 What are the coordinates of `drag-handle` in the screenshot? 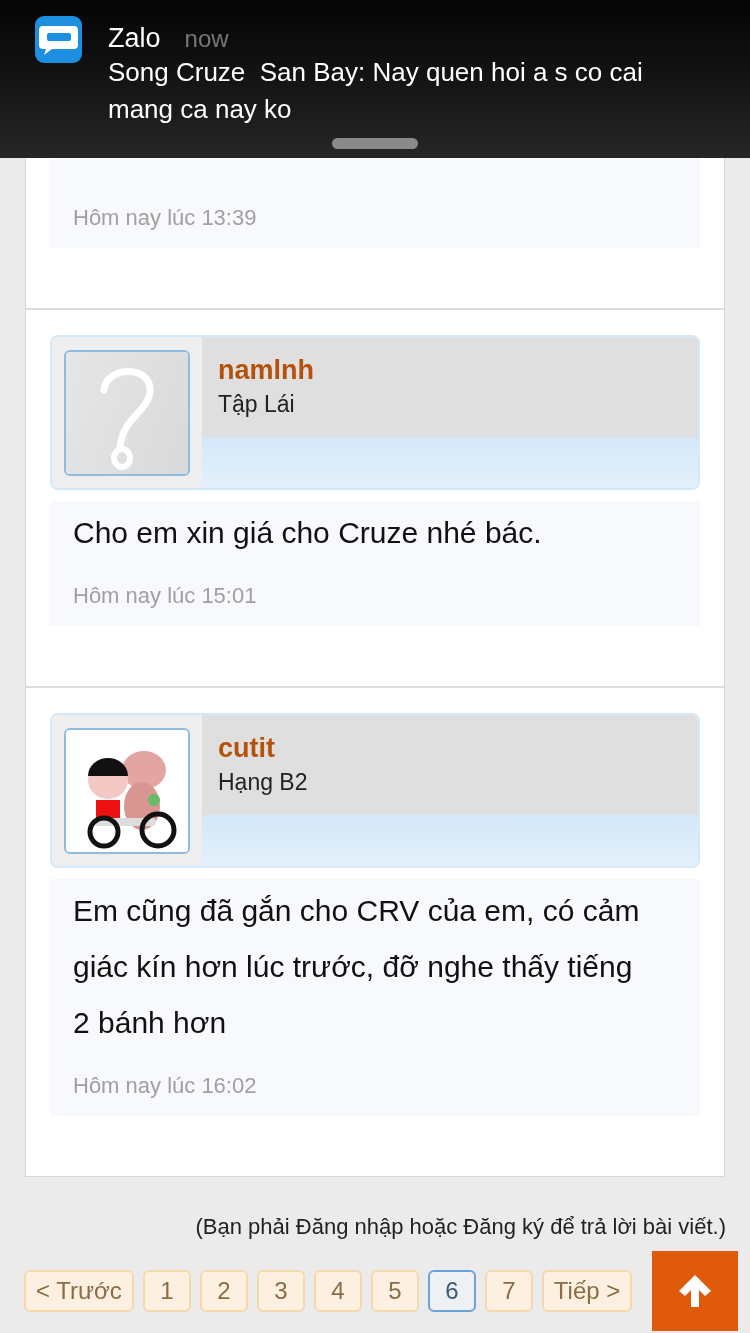 It's located at (375, 143).